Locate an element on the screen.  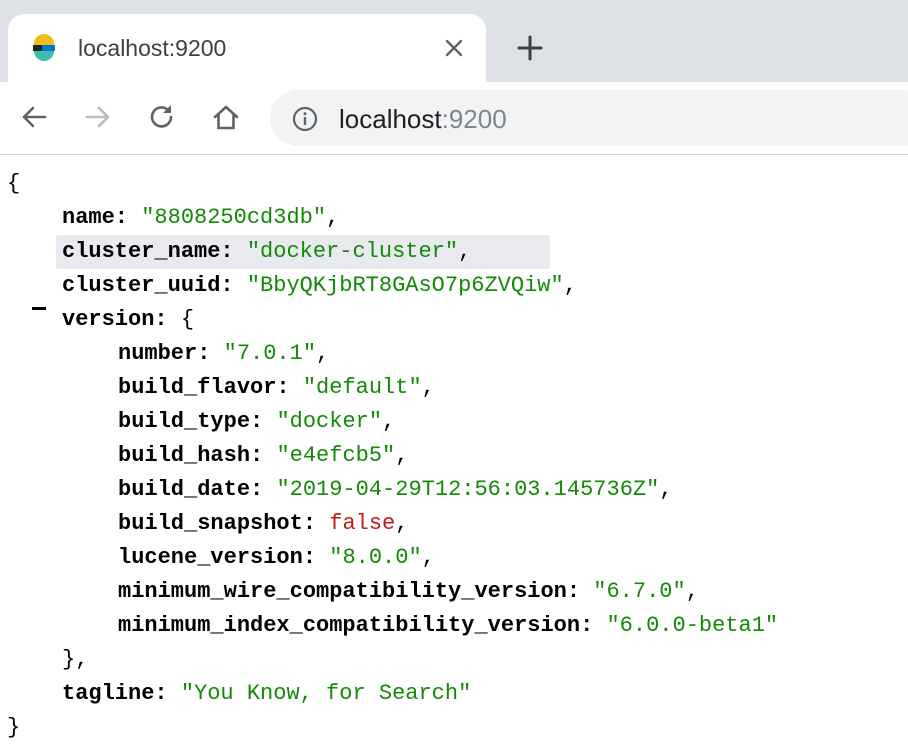
browser-toolbar: localhost:9200 is located at coordinates (454, 118).